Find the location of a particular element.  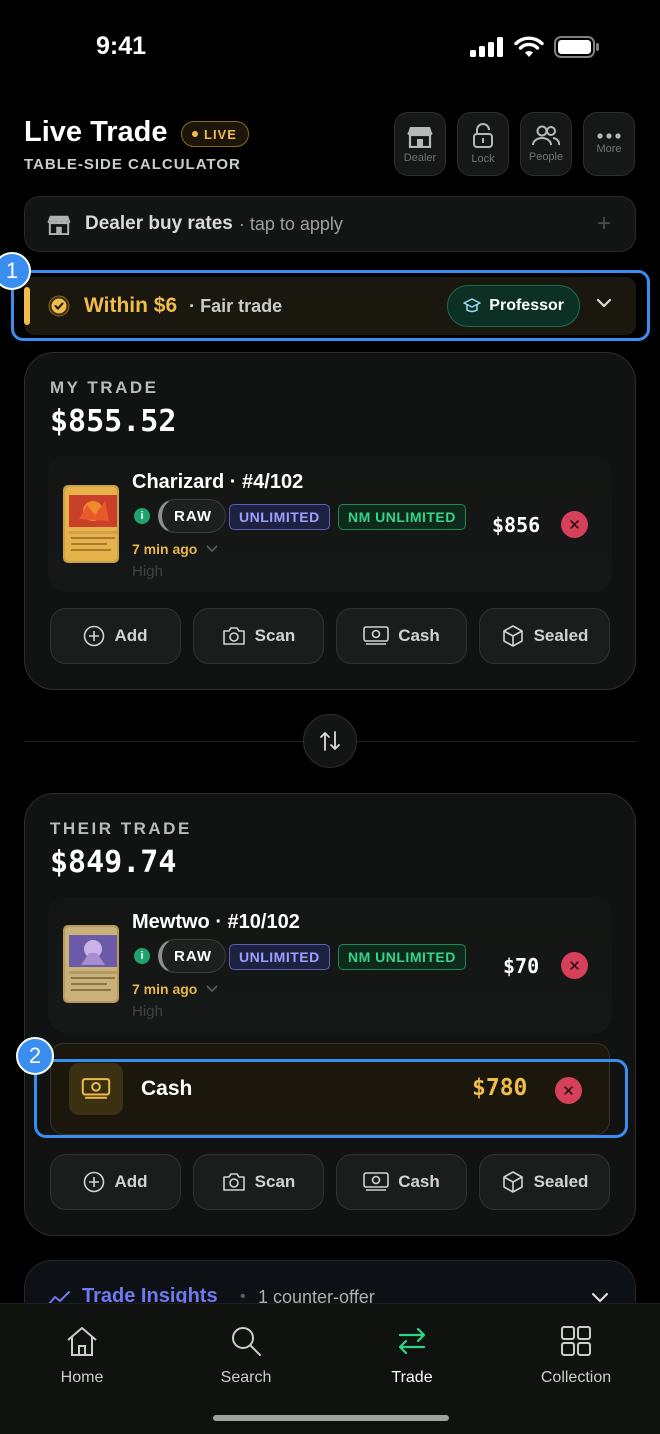

card-price: $70 is located at coordinates (521, 966).